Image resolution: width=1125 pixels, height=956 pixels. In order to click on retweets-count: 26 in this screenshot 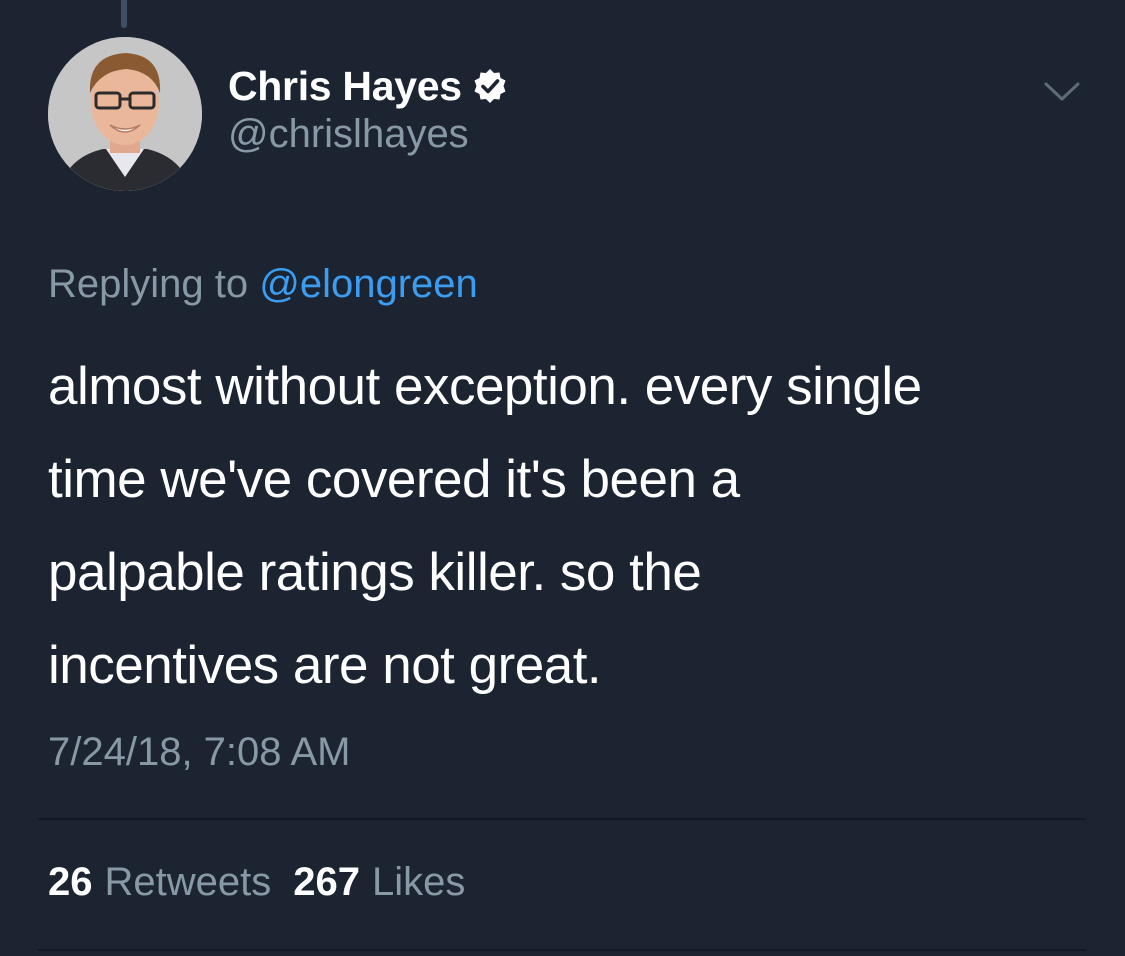, I will do `click(70, 882)`.